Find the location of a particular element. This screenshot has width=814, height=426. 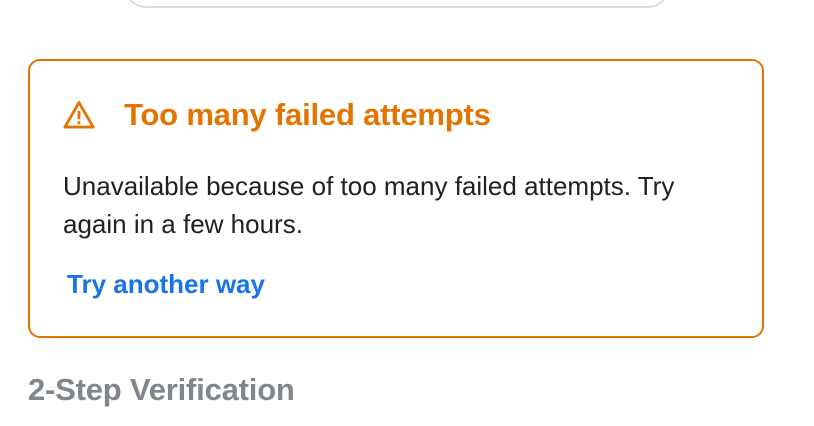

alert-header: Too many failed attempts is located at coordinates (276, 115).